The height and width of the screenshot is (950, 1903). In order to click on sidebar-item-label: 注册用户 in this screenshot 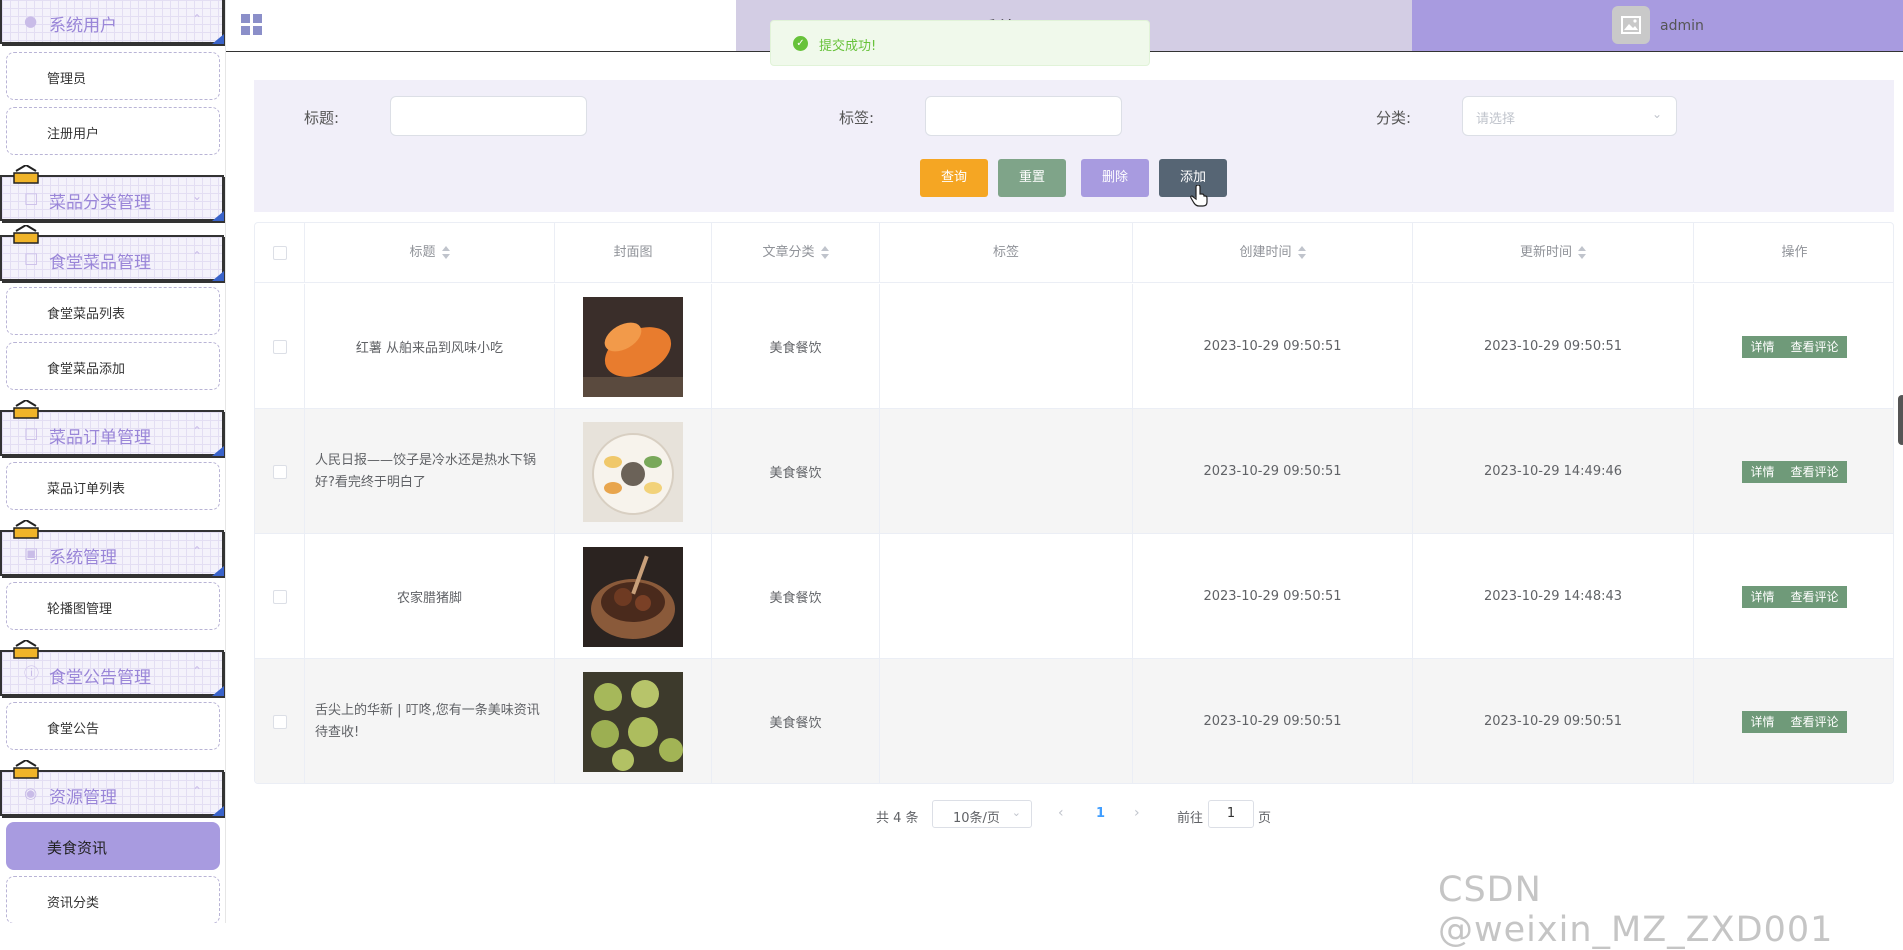, I will do `click(73, 134)`.